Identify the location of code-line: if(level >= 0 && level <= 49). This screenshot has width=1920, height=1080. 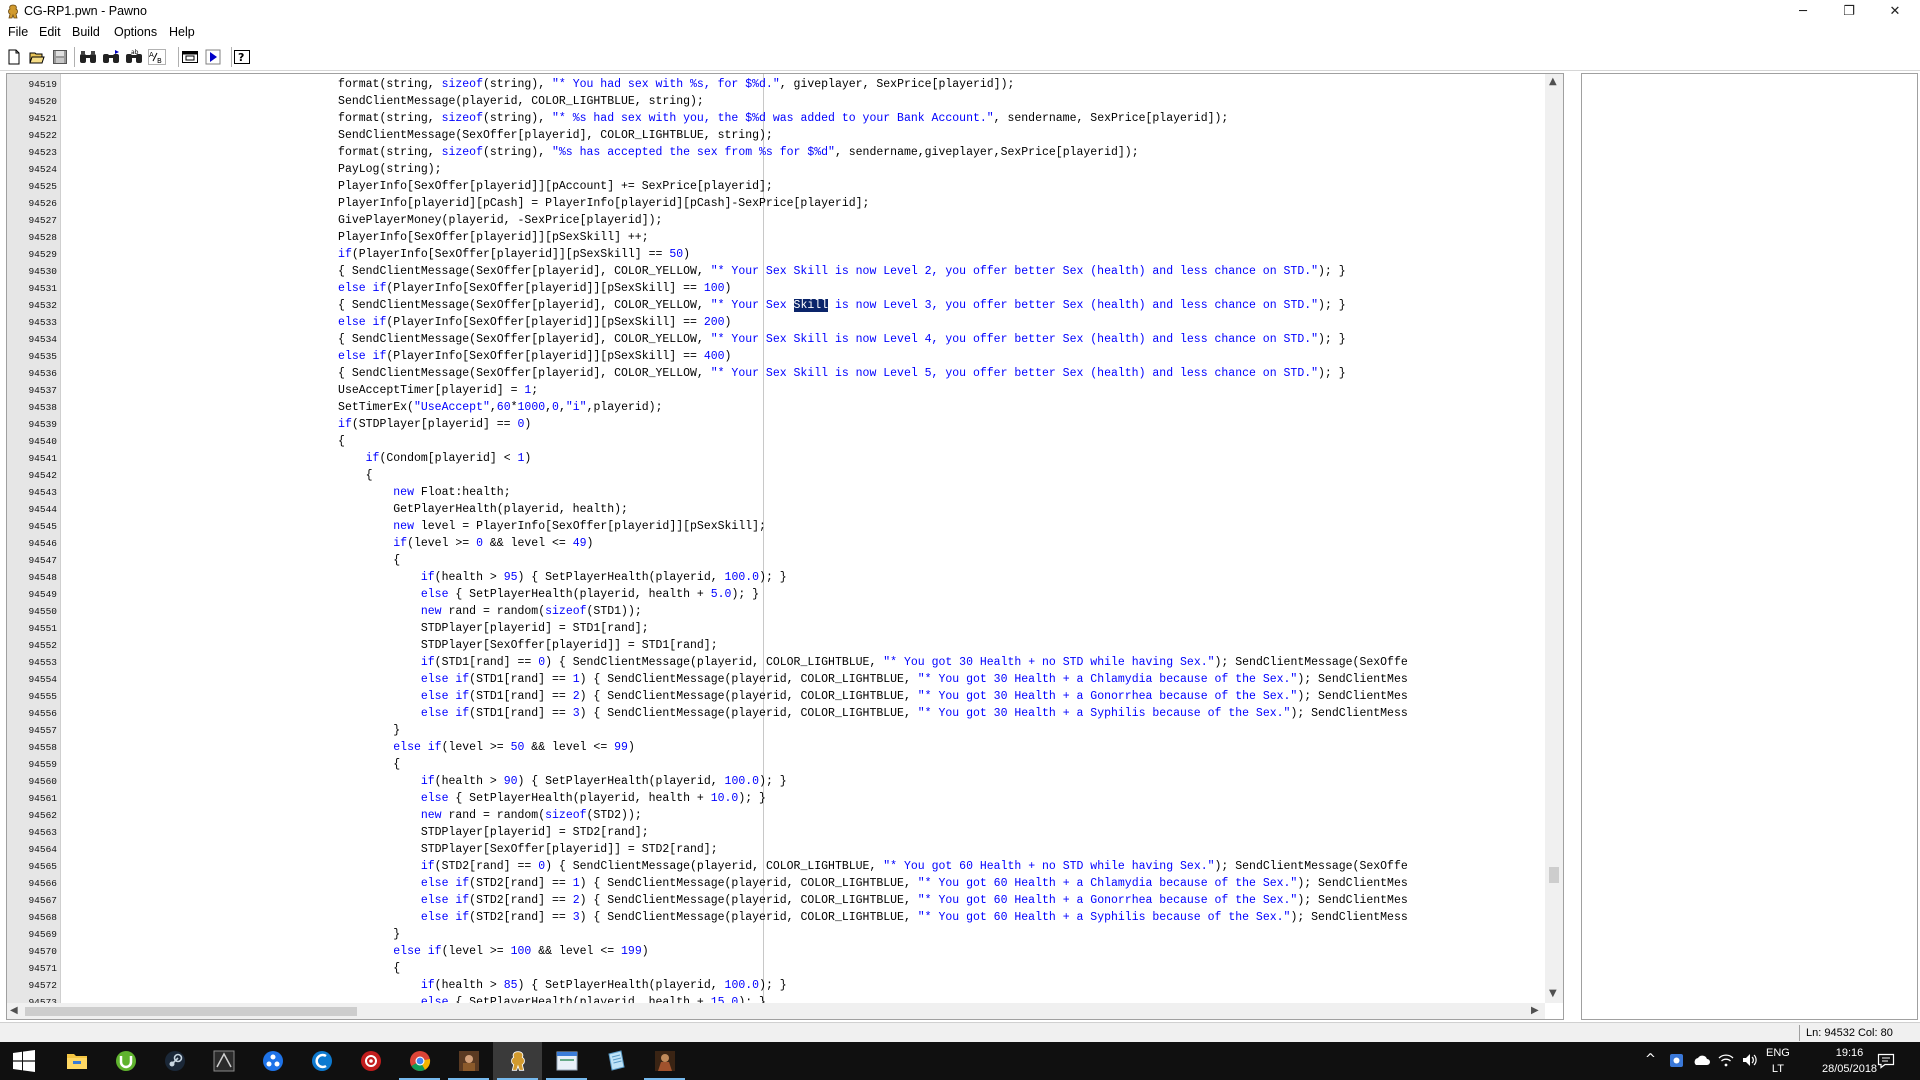
(803, 543).